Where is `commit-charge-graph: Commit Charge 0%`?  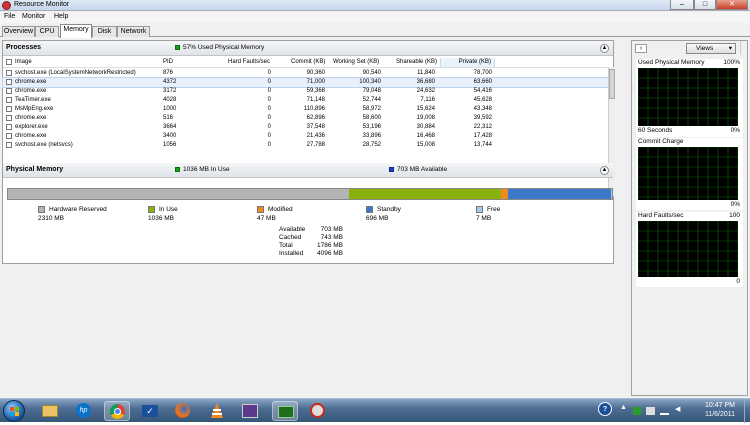
commit-charge-graph: Commit Charge 0% is located at coordinates (689, 174).